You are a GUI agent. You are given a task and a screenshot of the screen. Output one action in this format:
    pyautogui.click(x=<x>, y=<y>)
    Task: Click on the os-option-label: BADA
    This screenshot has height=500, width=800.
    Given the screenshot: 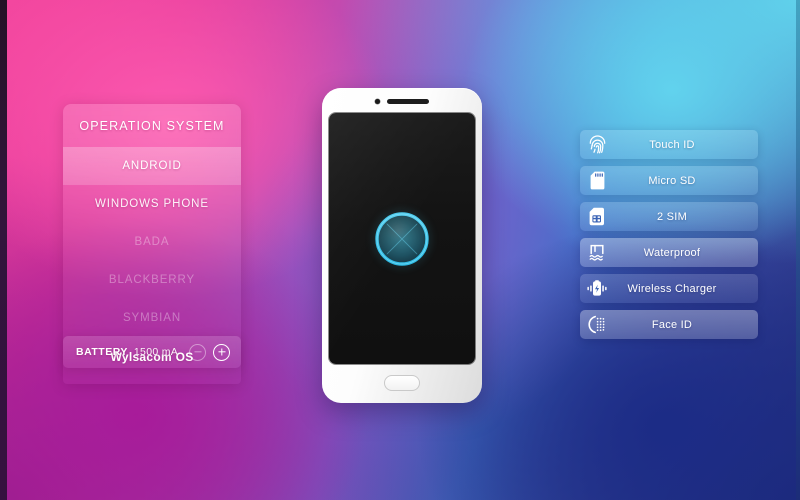 What is the action you would take?
    pyautogui.click(x=152, y=242)
    